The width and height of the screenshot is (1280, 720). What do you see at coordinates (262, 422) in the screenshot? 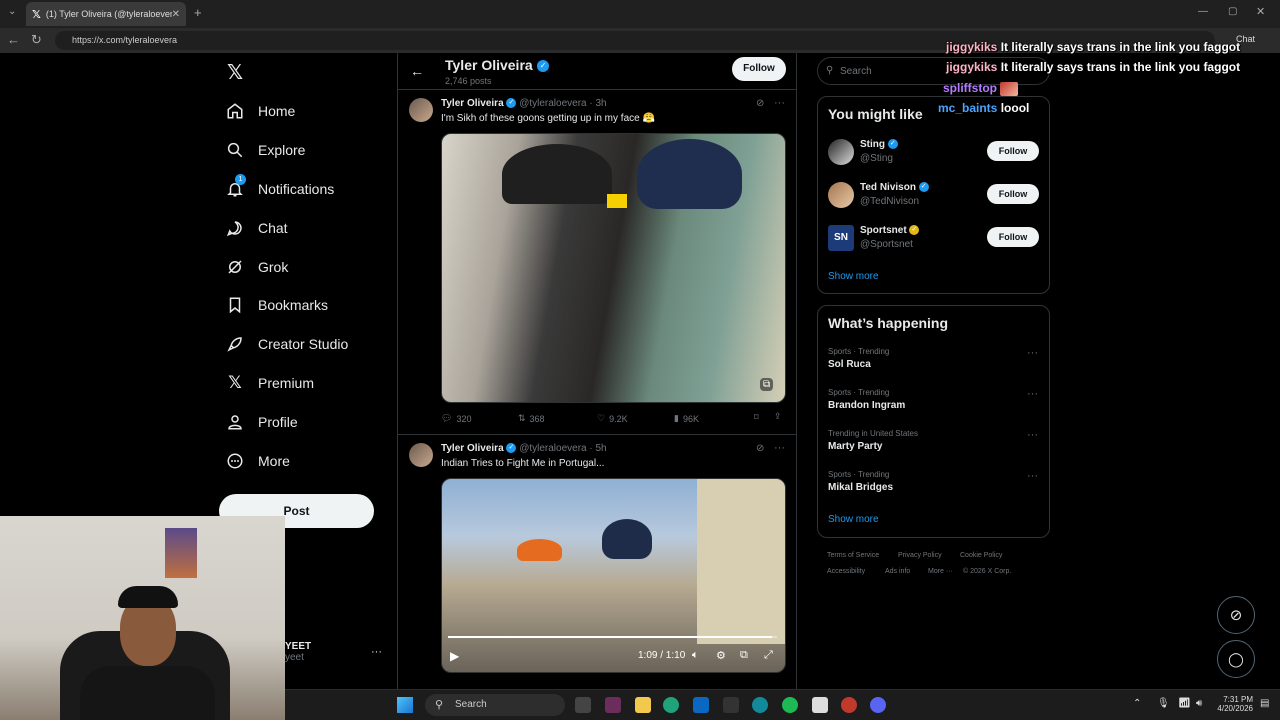
I see `nav-profile: Profile` at bounding box center [262, 422].